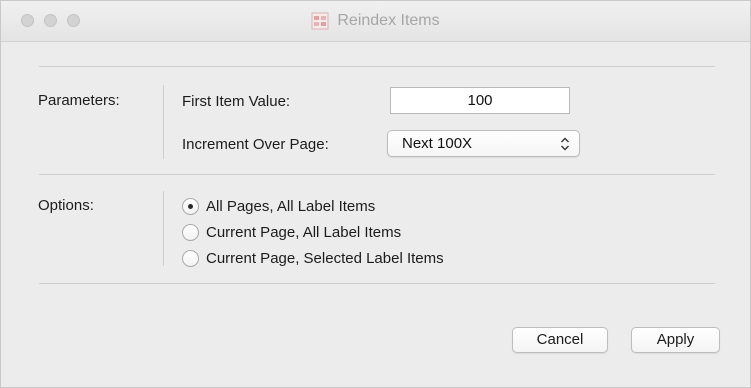  I want to click on radio-button-checked, so click(190, 206).